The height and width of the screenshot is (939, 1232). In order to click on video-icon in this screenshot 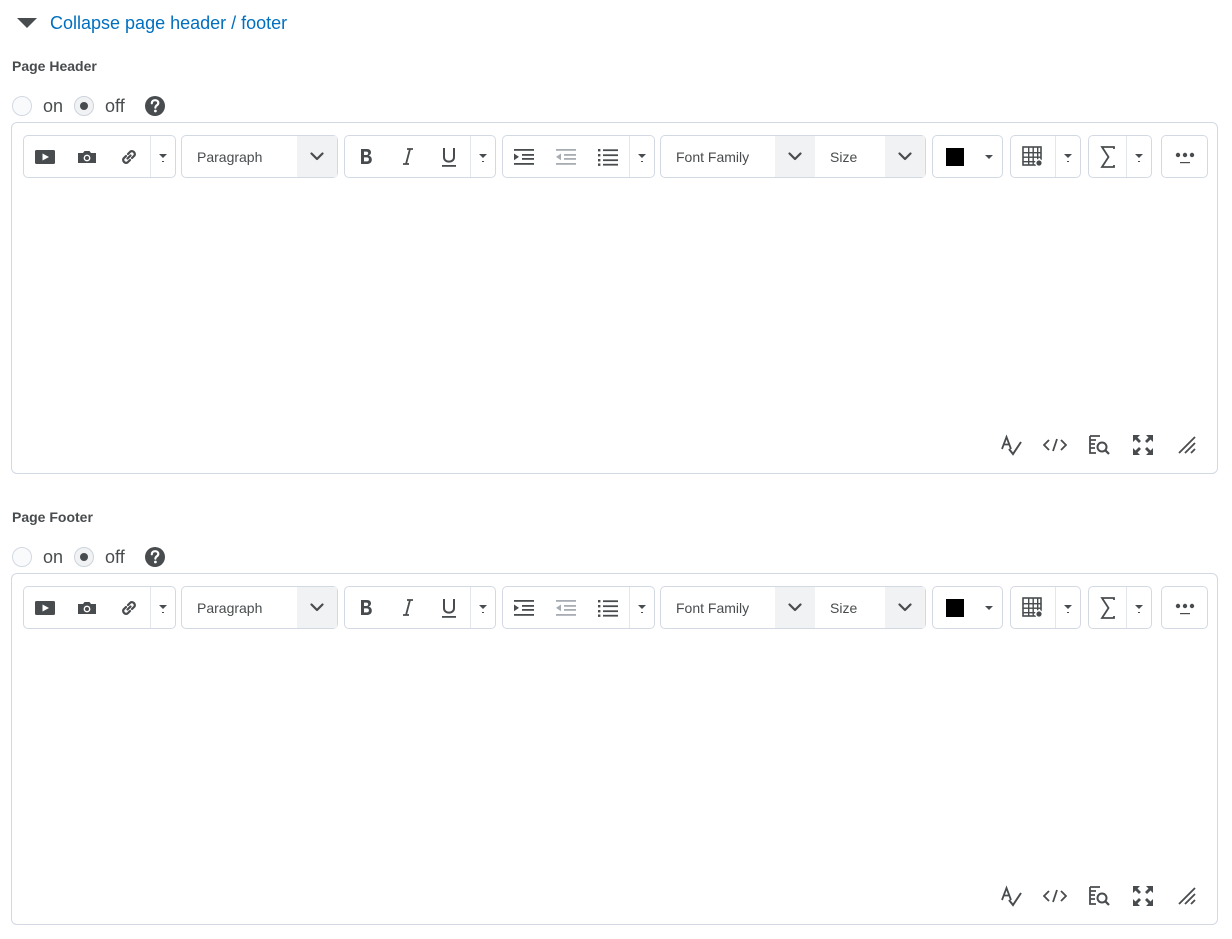, I will do `click(45, 607)`.